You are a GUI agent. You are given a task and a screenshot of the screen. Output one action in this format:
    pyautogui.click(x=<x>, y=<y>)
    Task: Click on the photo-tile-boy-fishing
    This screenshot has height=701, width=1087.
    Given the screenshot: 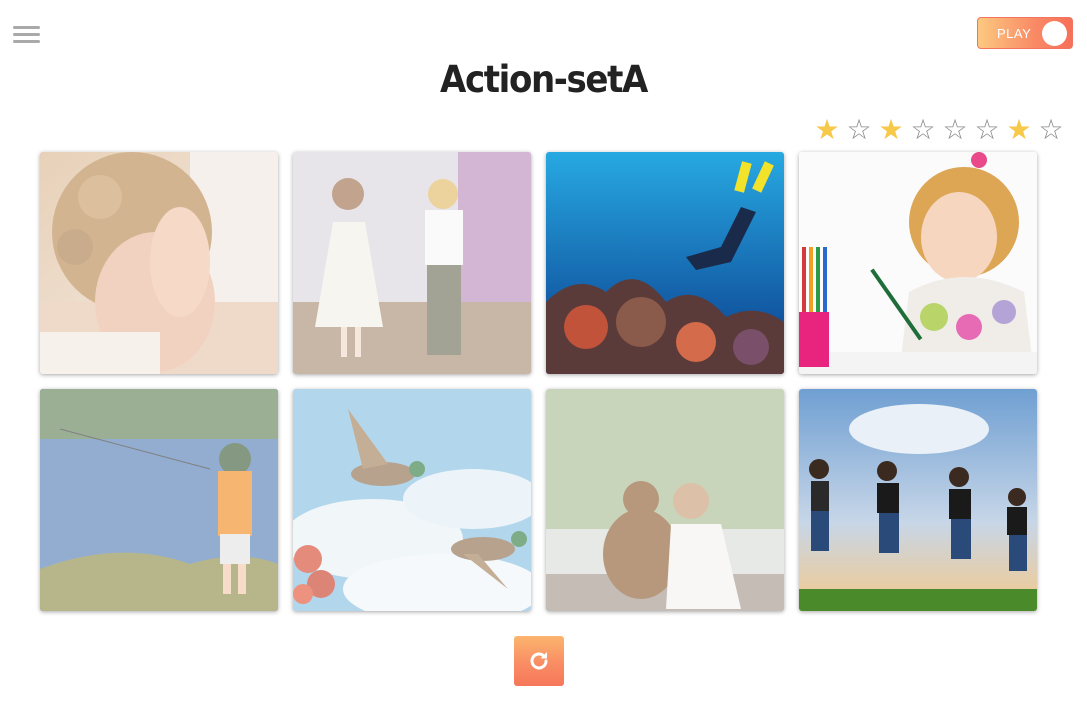 What is the action you would take?
    pyautogui.click(x=159, y=500)
    